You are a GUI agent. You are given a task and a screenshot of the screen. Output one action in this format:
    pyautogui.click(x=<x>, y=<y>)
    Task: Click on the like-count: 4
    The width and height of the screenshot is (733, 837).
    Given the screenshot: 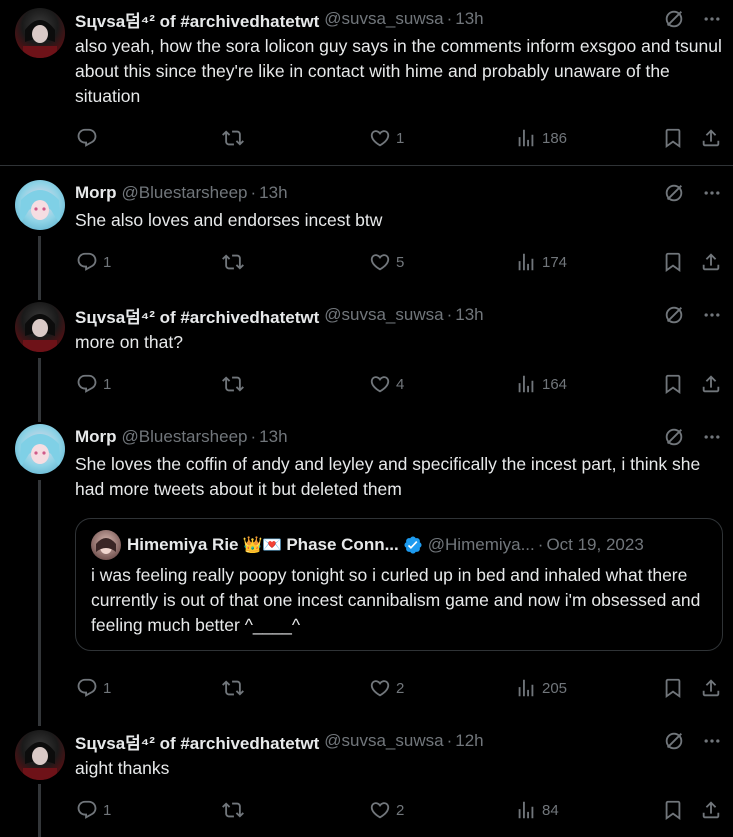 What is the action you would take?
    pyautogui.click(x=400, y=384)
    